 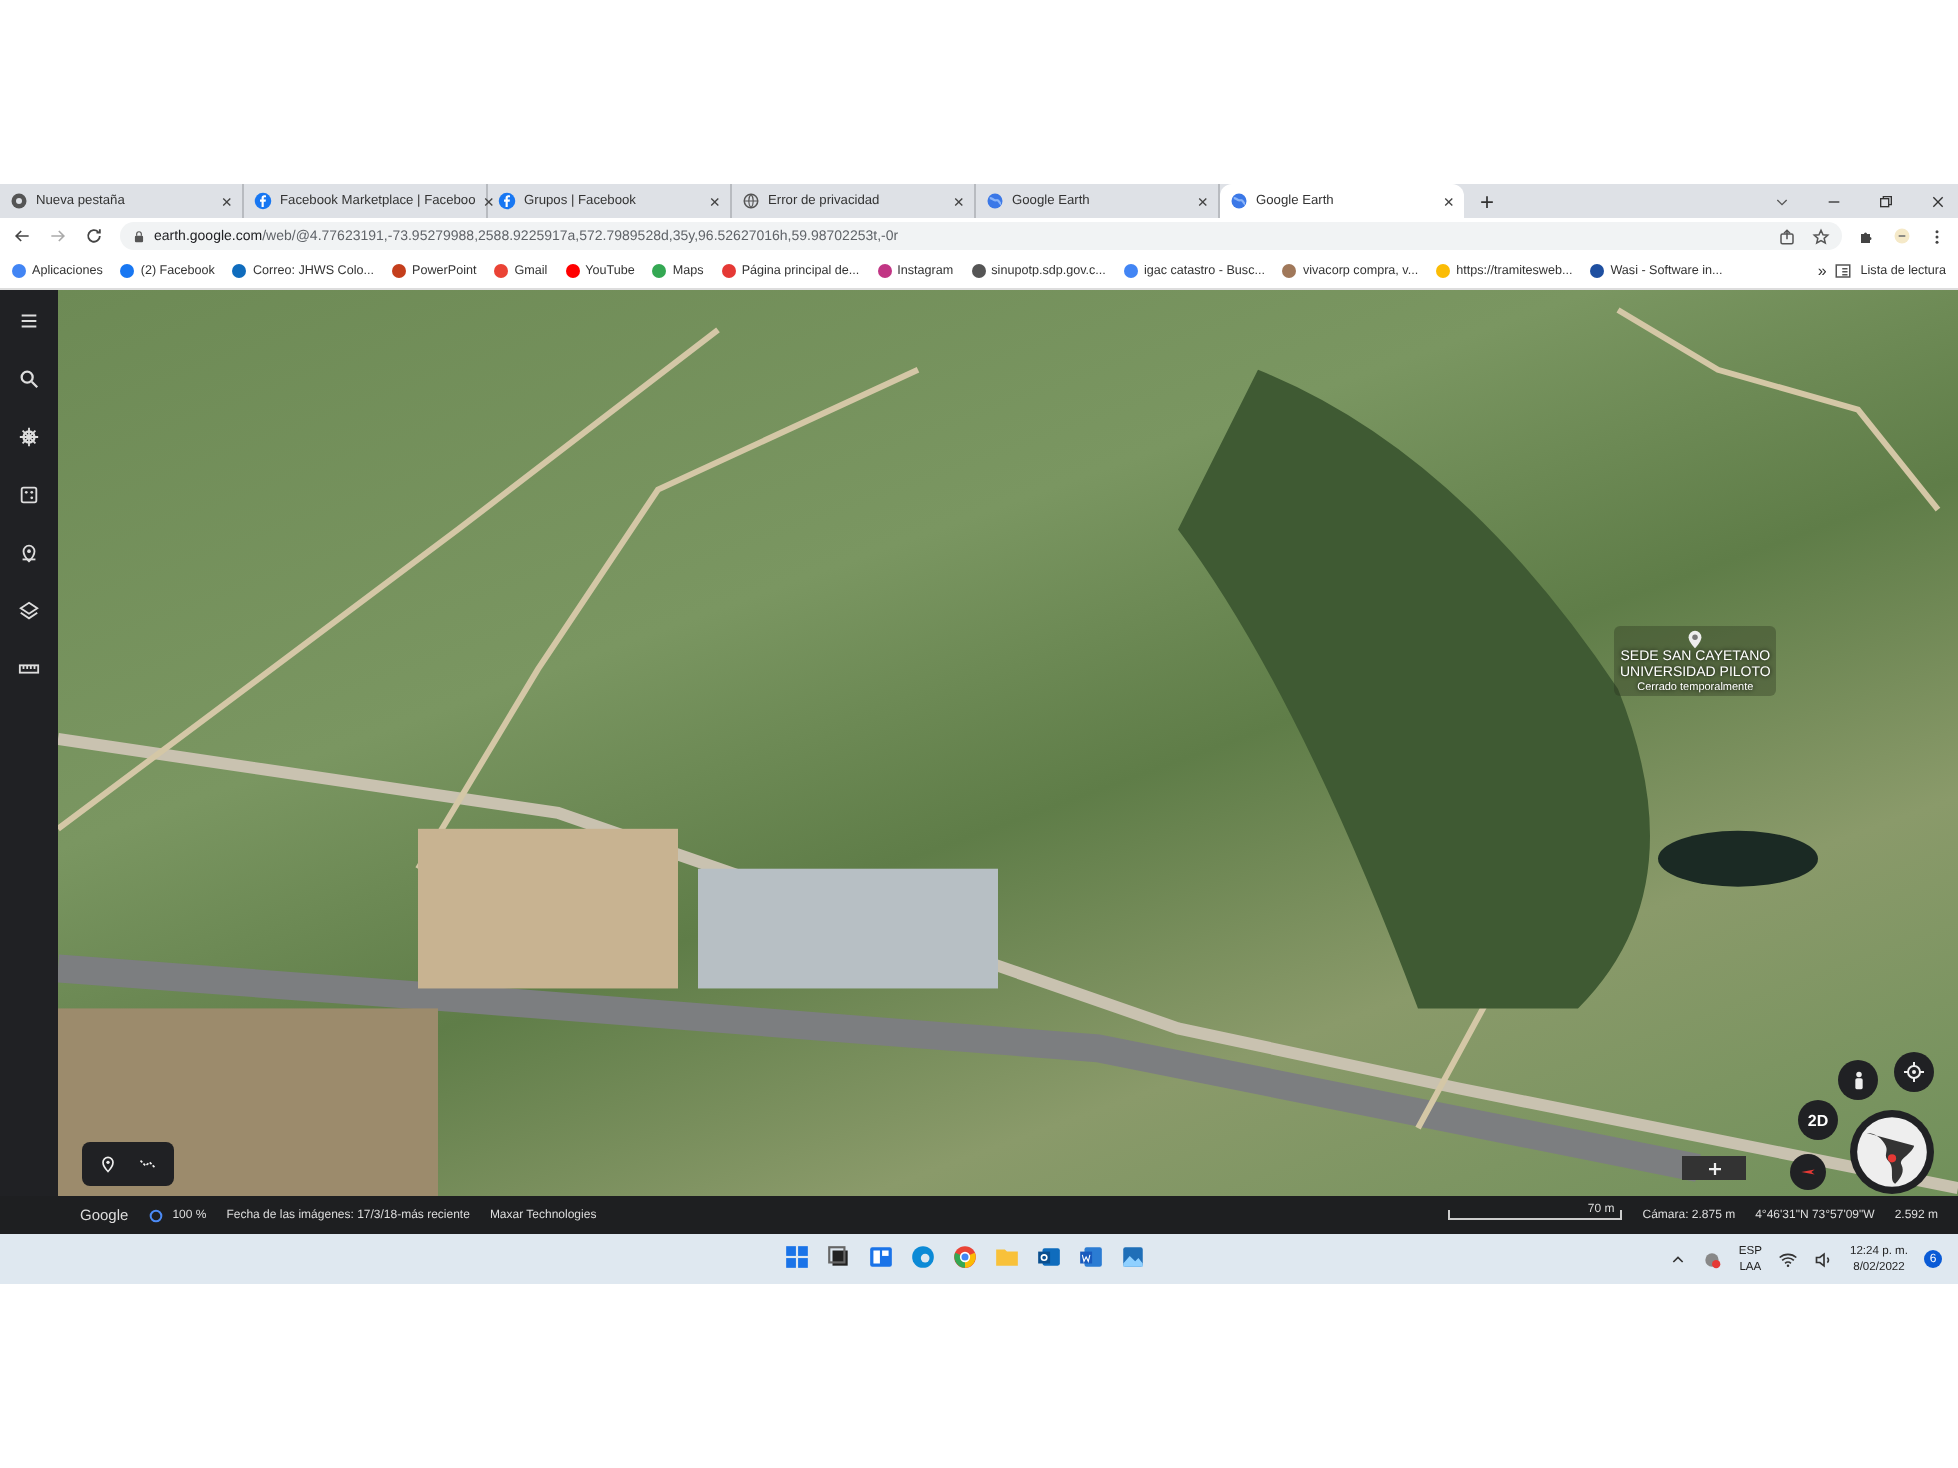 What do you see at coordinates (29, 611) in the screenshot?
I see `layers-icon` at bounding box center [29, 611].